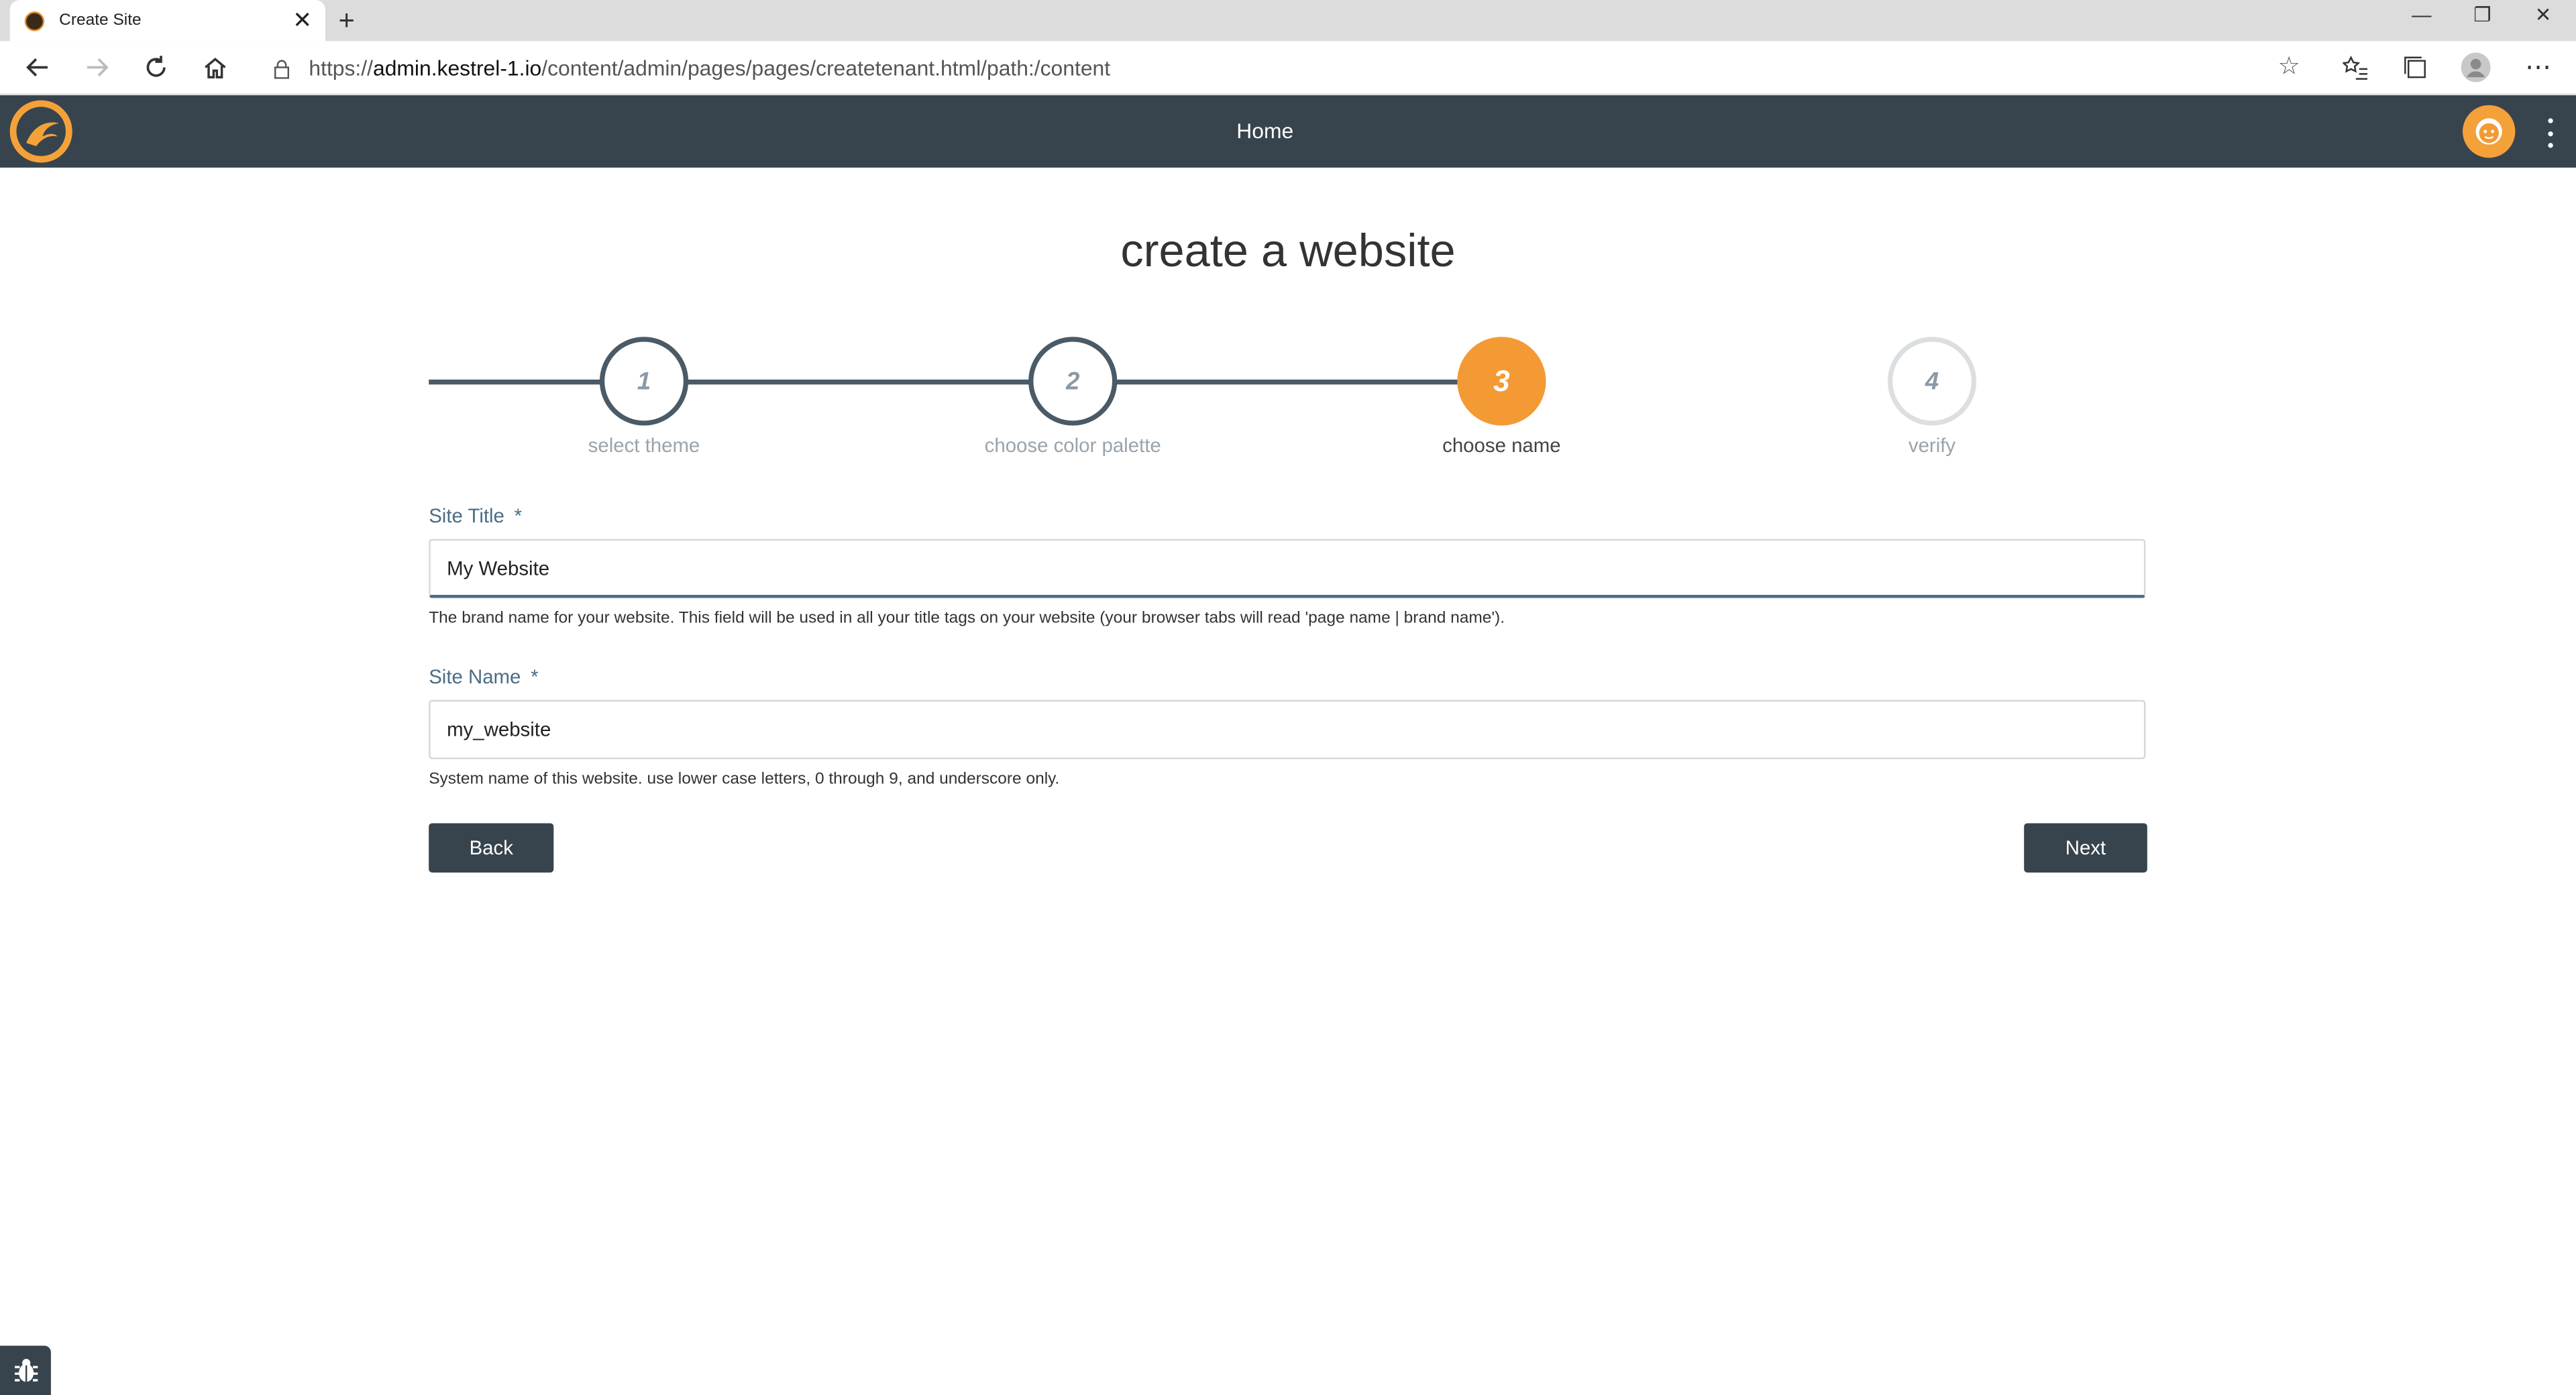 Image resolution: width=2576 pixels, height=1395 pixels. What do you see at coordinates (484, 677) in the screenshot?
I see `site-name-label: Site Name *` at bounding box center [484, 677].